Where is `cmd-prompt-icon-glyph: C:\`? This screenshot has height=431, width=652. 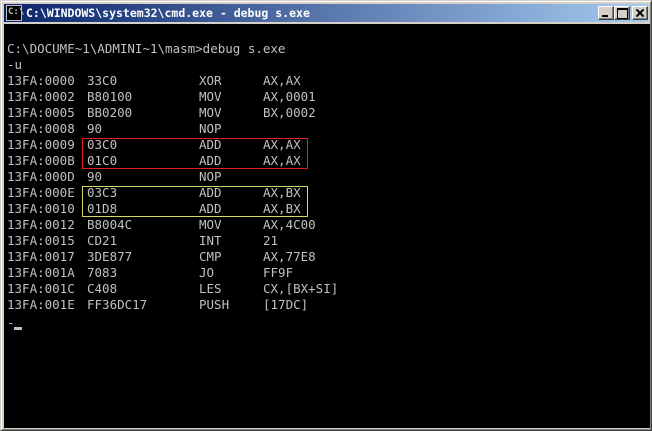
cmd-prompt-icon-glyph: C:\ is located at coordinates (16, 12).